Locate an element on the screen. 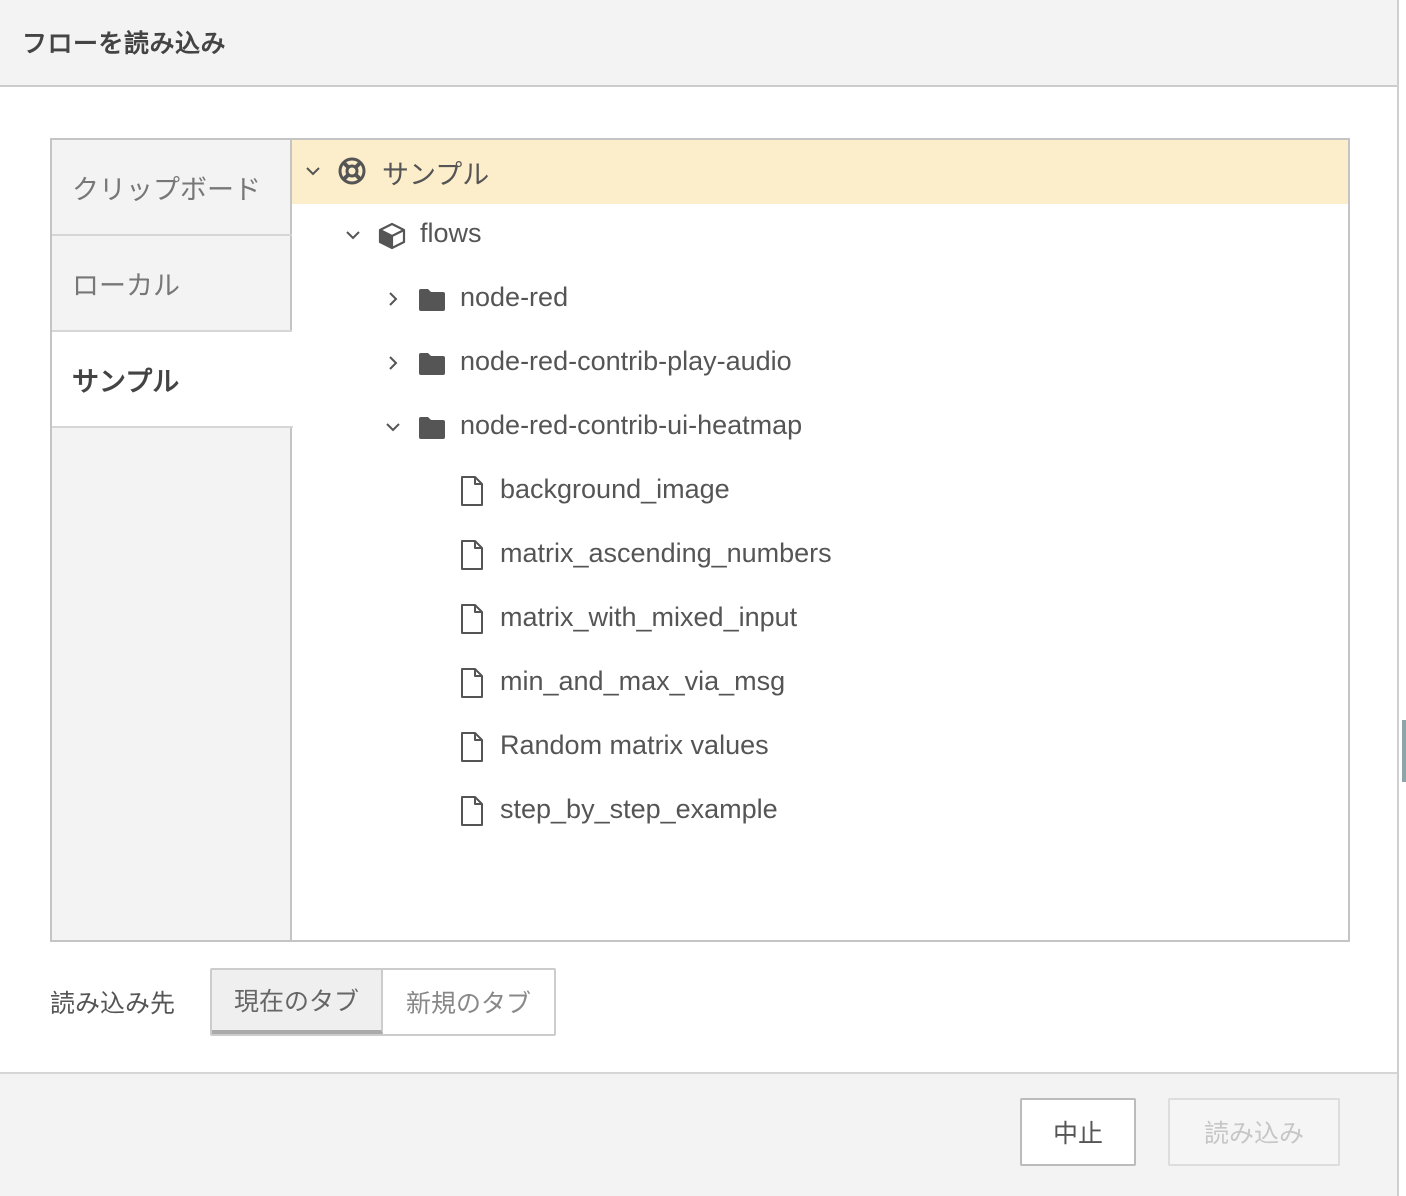  tree-label: node-red-contrib-ui-heatmap is located at coordinates (631, 425).